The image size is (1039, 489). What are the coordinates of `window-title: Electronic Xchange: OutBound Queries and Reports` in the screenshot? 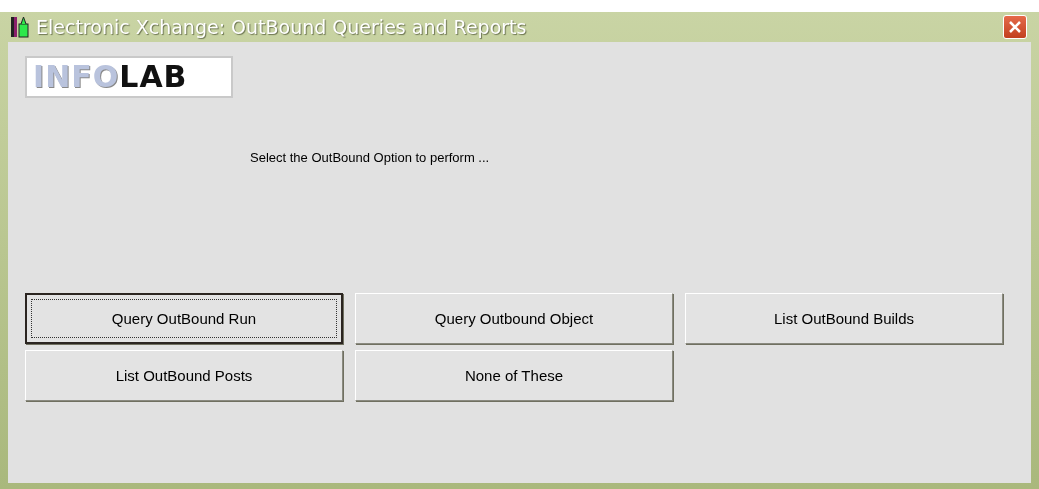 It's located at (282, 27).